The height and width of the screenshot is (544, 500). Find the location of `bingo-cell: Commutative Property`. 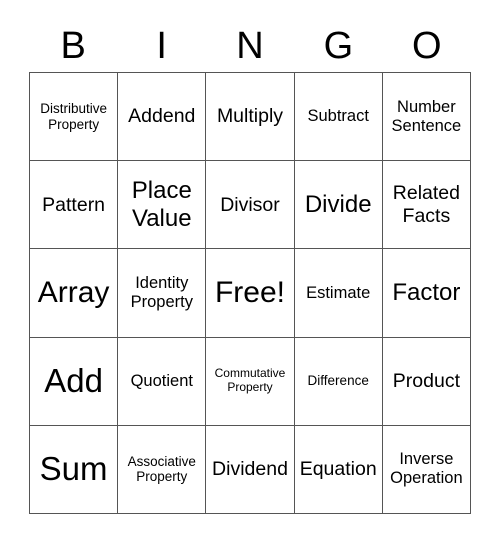

bingo-cell: Commutative Property is located at coordinates (250, 381).